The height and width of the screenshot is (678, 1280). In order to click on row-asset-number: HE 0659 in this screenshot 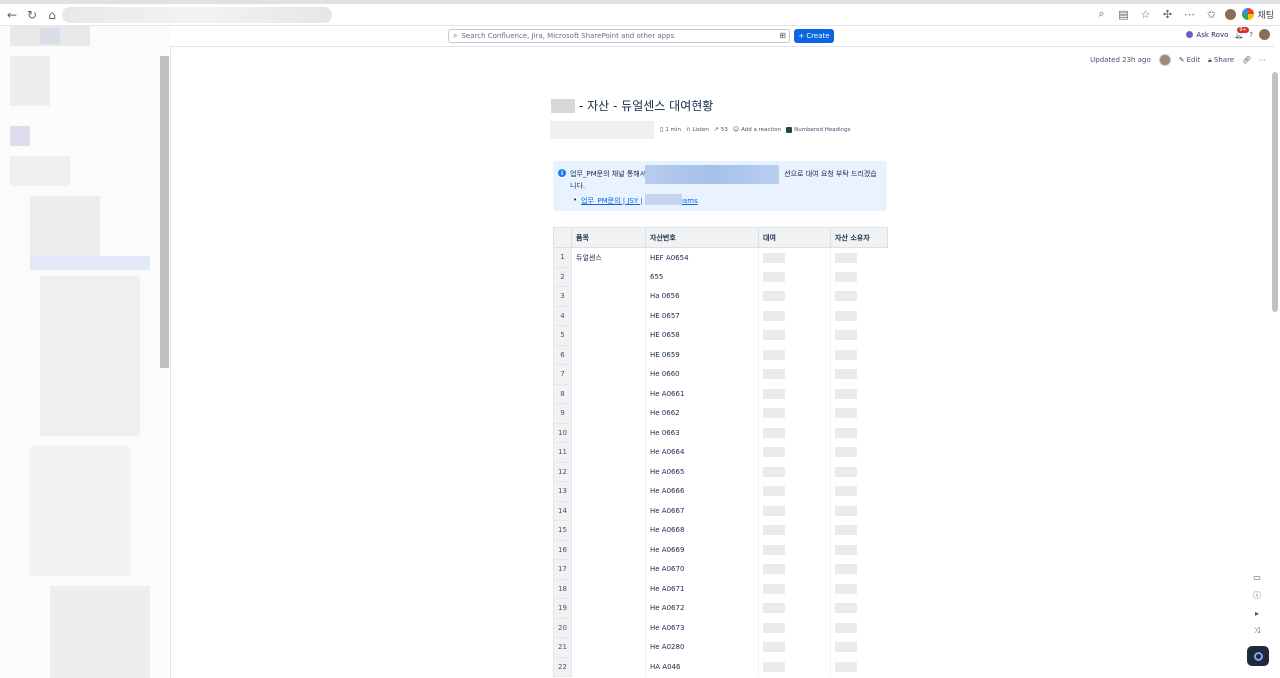, I will do `click(702, 355)`.